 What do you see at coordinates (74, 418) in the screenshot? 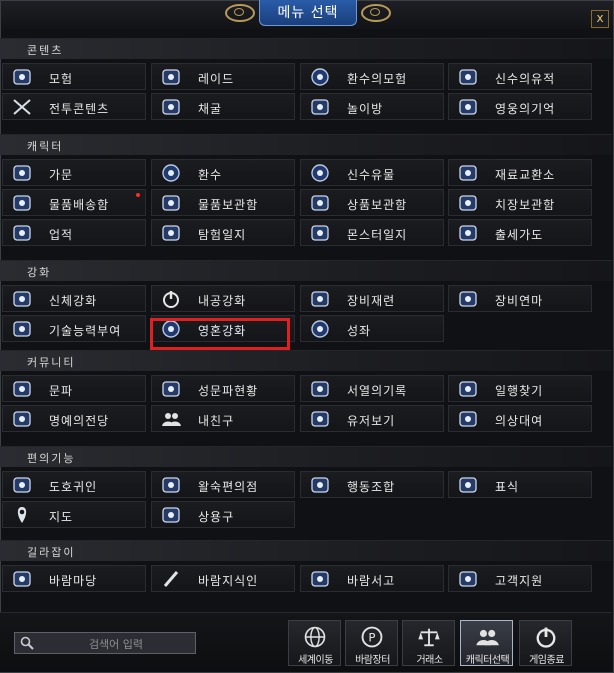
I see `menu-item-hall-of-fame: 명예의전당` at bounding box center [74, 418].